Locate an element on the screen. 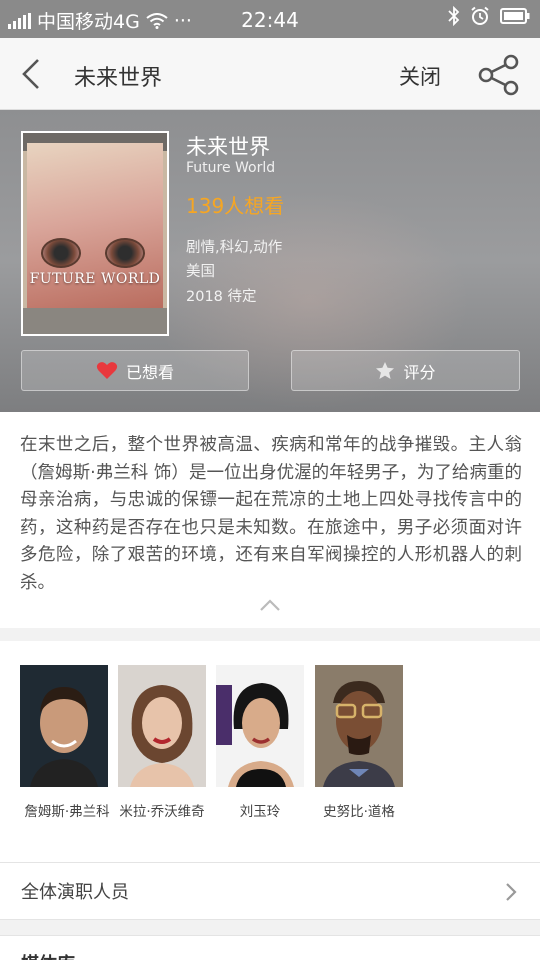  movie-english-title: Future World is located at coordinates (231, 168).